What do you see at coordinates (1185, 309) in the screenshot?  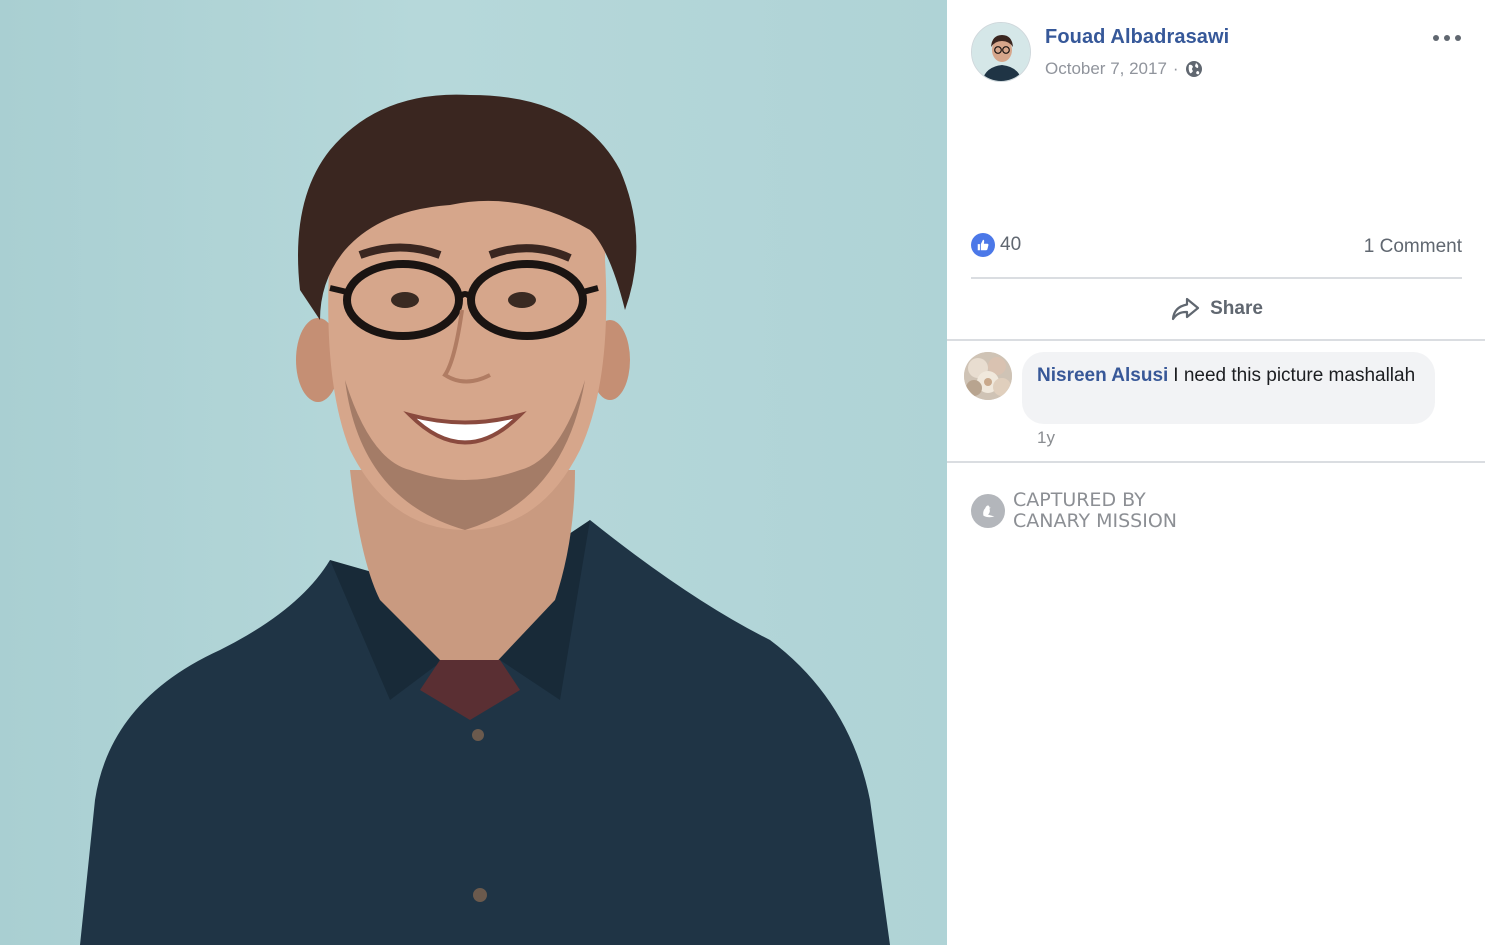 I see `share-arrow-icon` at bounding box center [1185, 309].